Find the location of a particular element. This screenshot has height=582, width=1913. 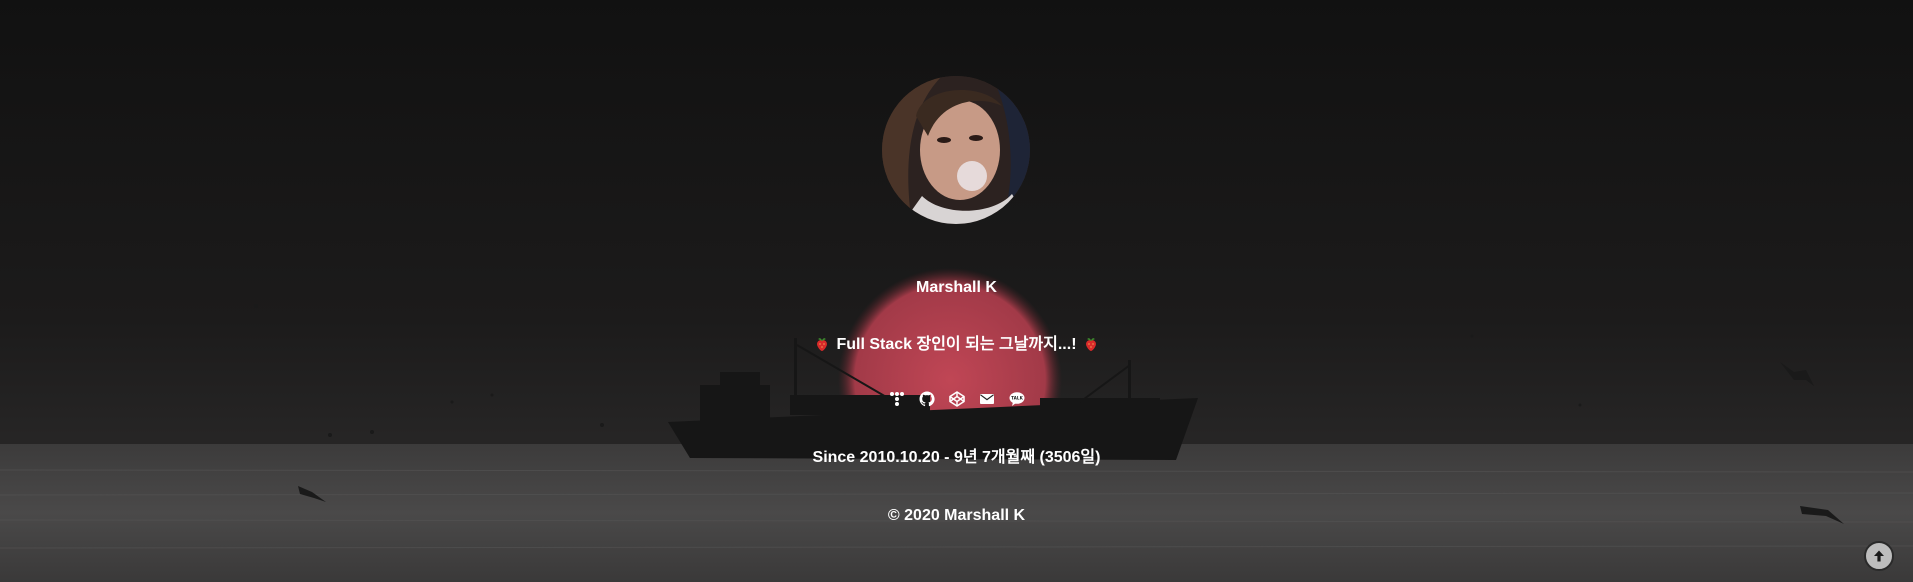

profile-avatar is located at coordinates (956, 150).